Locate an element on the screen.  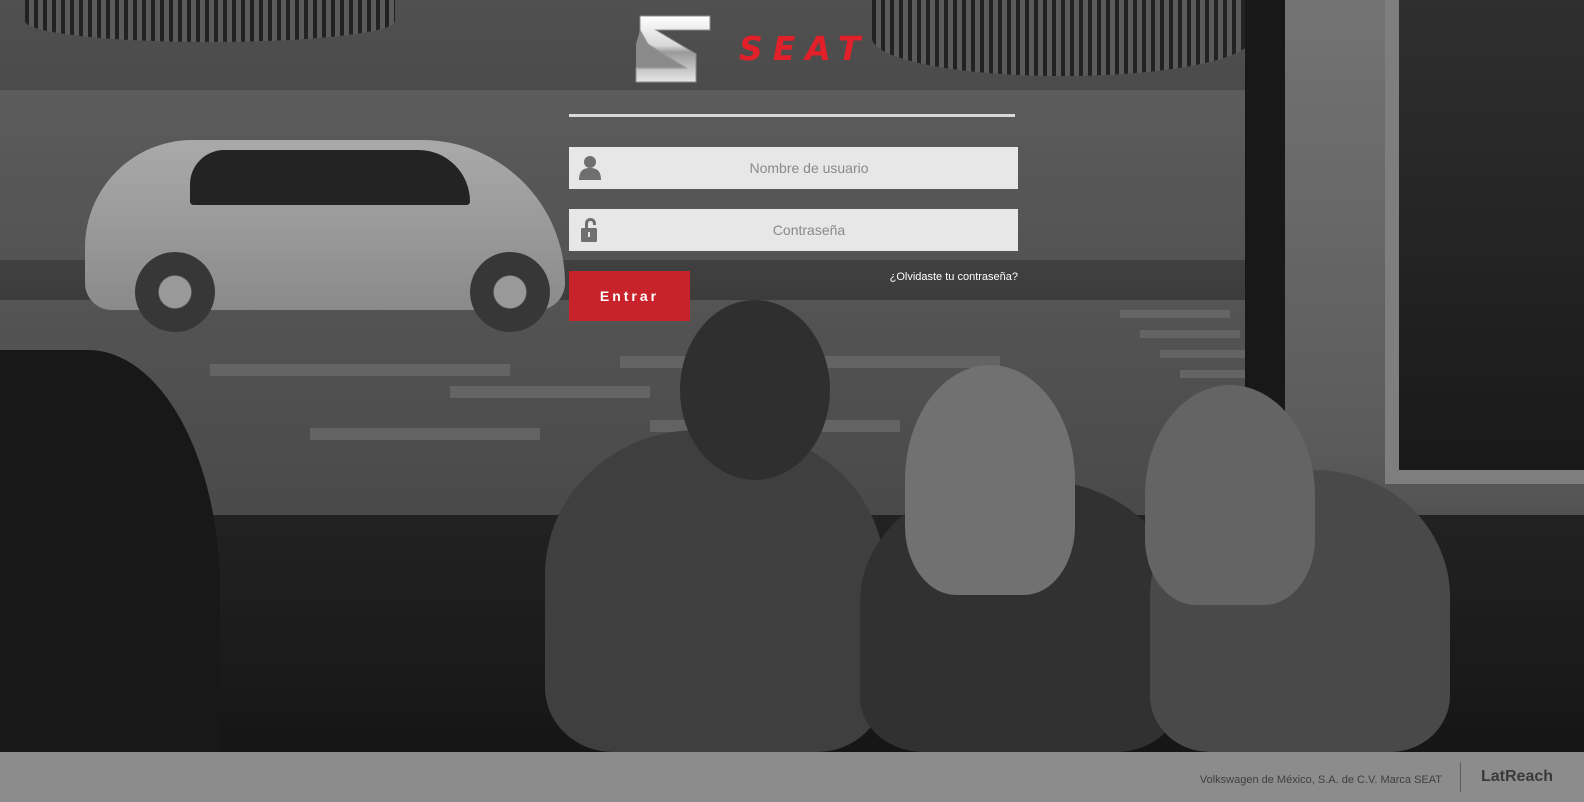
latreach-logo: LatReach is located at coordinates (1517, 776).